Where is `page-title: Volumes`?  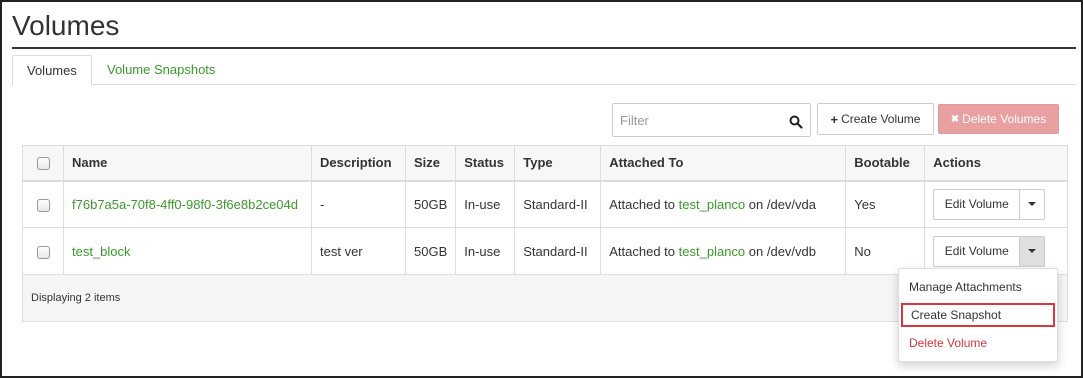
page-title: Volumes is located at coordinates (66, 25).